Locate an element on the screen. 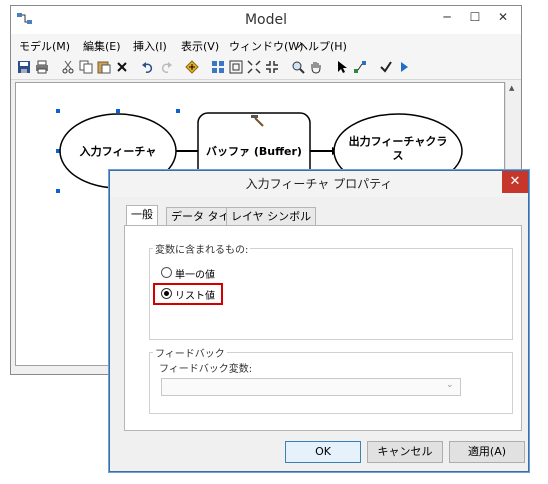 This screenshot has height=484, width=548. menu-bar: モデル(M) 編集(E) 挿入(I) 表示(V) ウィンドウ(W) ヘルプ(H) is located at coordinates (266, 45).